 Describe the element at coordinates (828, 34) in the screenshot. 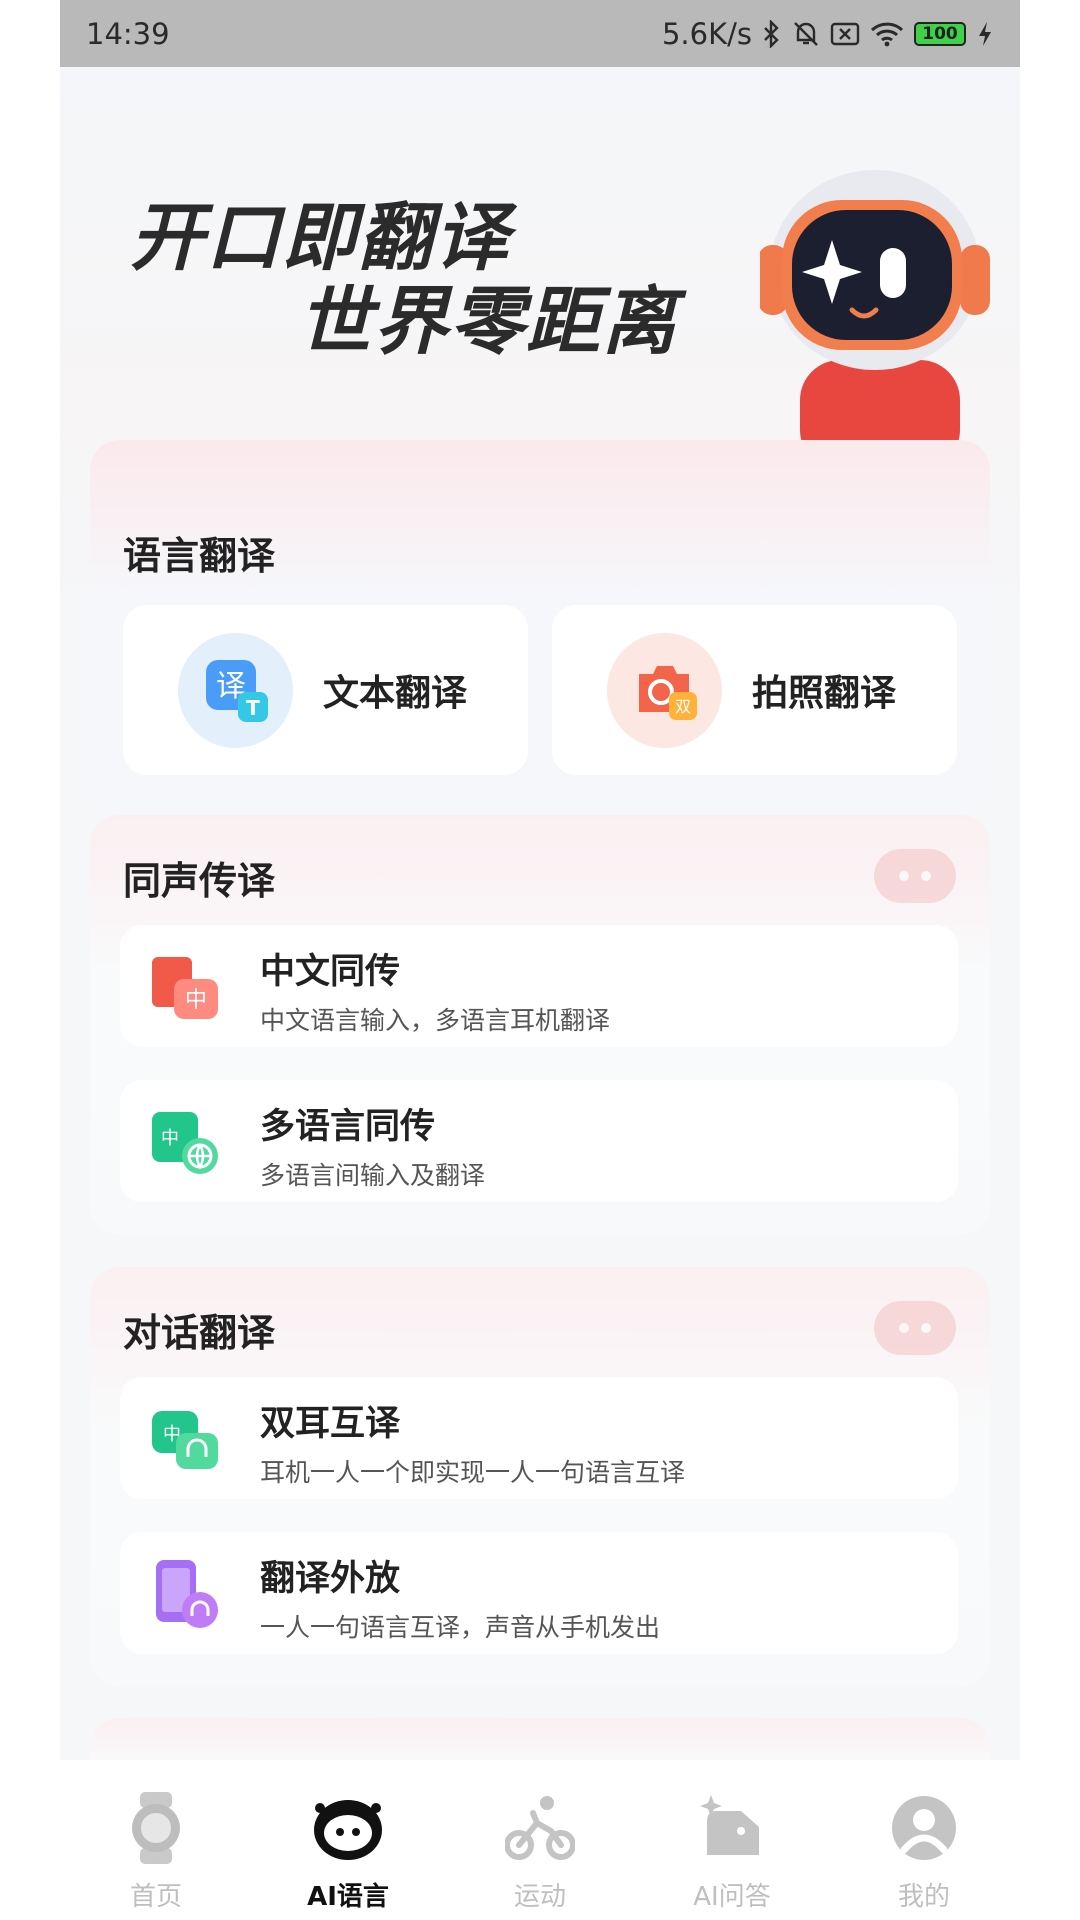

I see `status-icons: 5.6K/s 100` at that location.